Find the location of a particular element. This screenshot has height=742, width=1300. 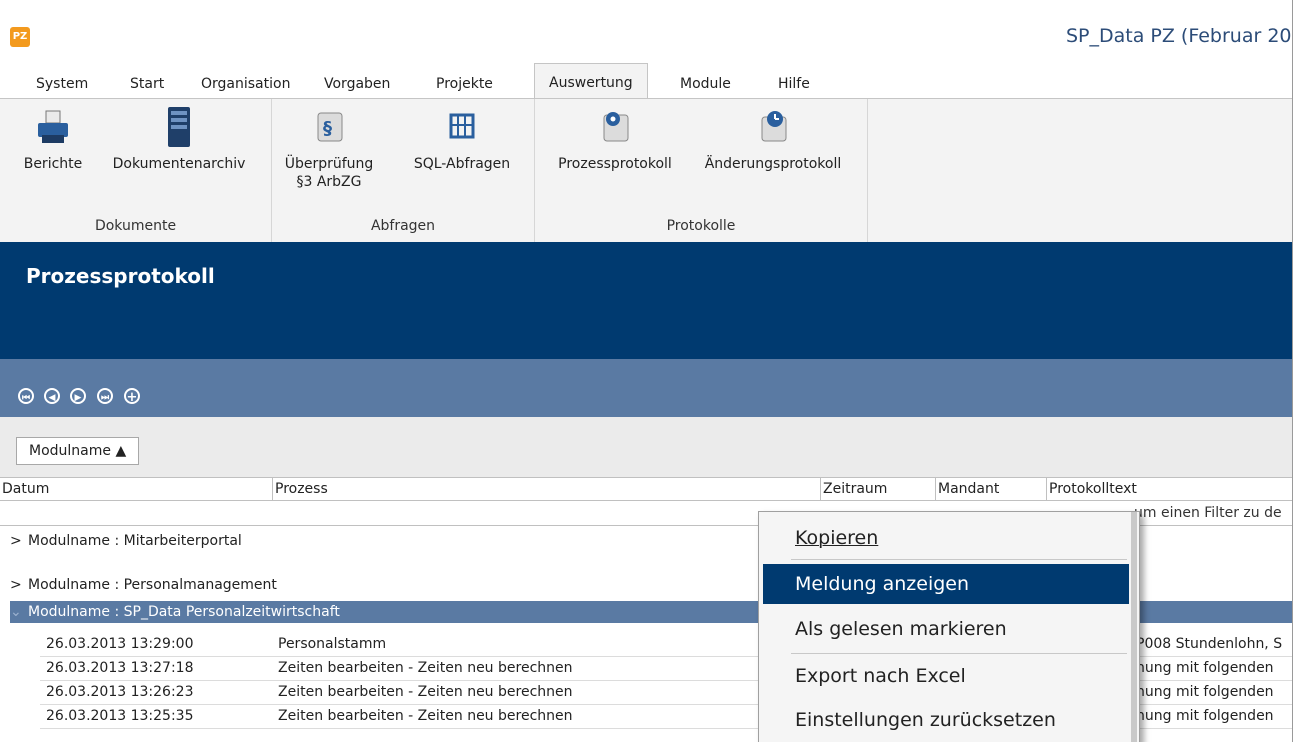

menu-item-label: Meldung anzeigen is located at coordinates (882, 584).